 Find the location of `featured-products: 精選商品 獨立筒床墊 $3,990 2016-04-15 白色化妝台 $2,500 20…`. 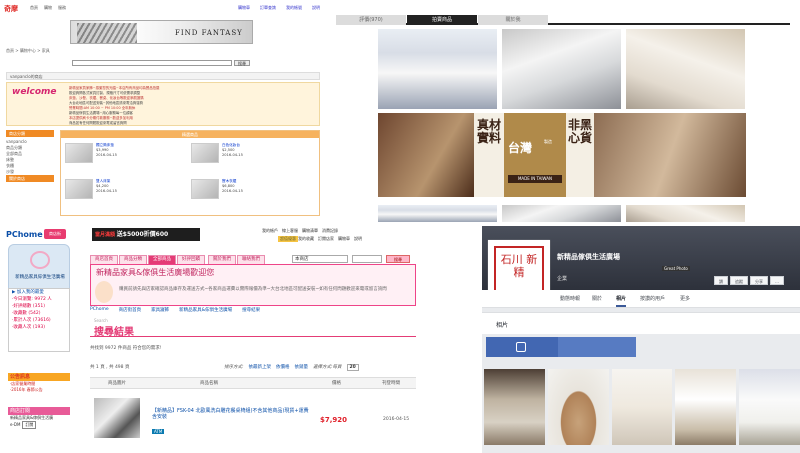

featured-products: 精選商品 獨立筒床墊 $3,990 2016-04-15 白色化妝台 $2,500 20… is located at coordinates (190, 173).